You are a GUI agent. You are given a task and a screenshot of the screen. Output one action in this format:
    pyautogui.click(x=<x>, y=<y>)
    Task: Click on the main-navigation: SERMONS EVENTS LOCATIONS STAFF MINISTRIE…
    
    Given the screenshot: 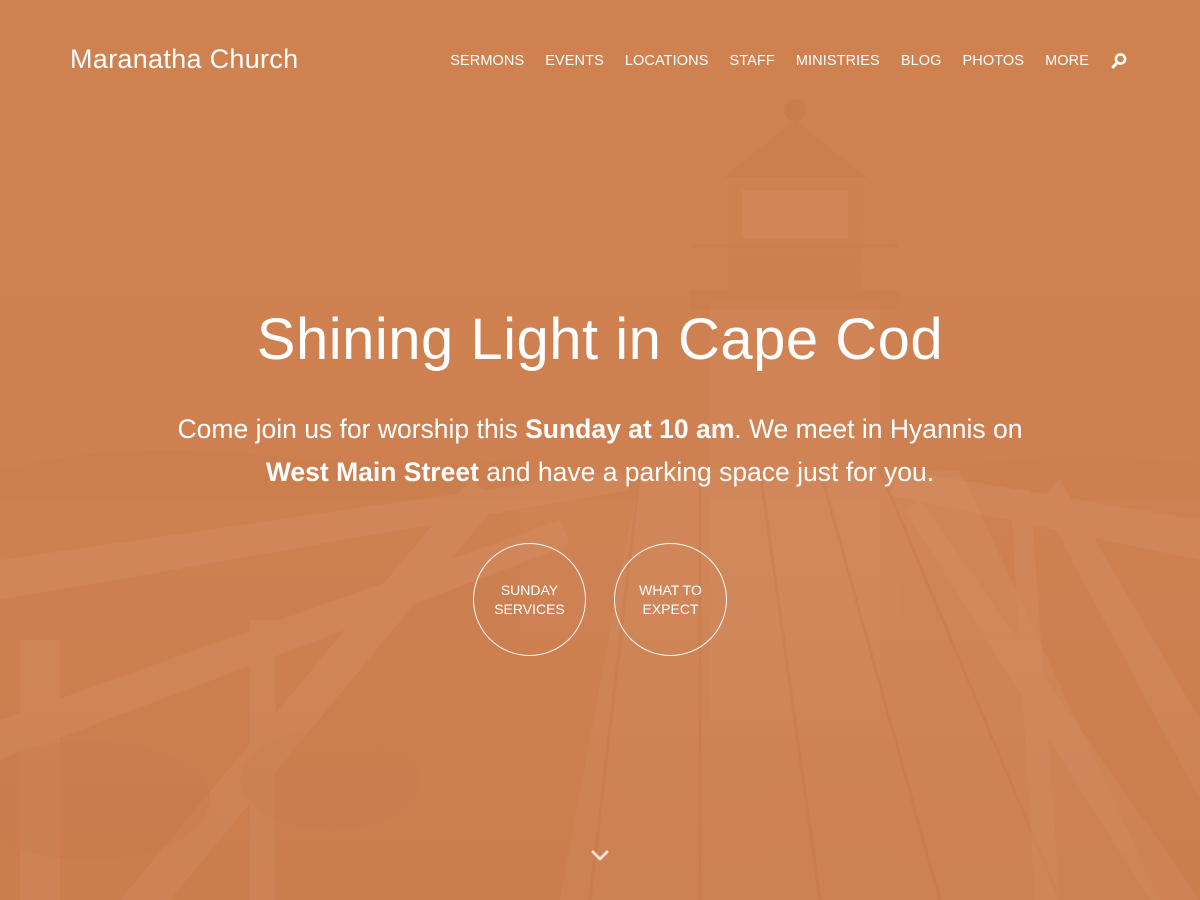 What is the action you would take?
    pyautogui.click(x=778, y=61)
    